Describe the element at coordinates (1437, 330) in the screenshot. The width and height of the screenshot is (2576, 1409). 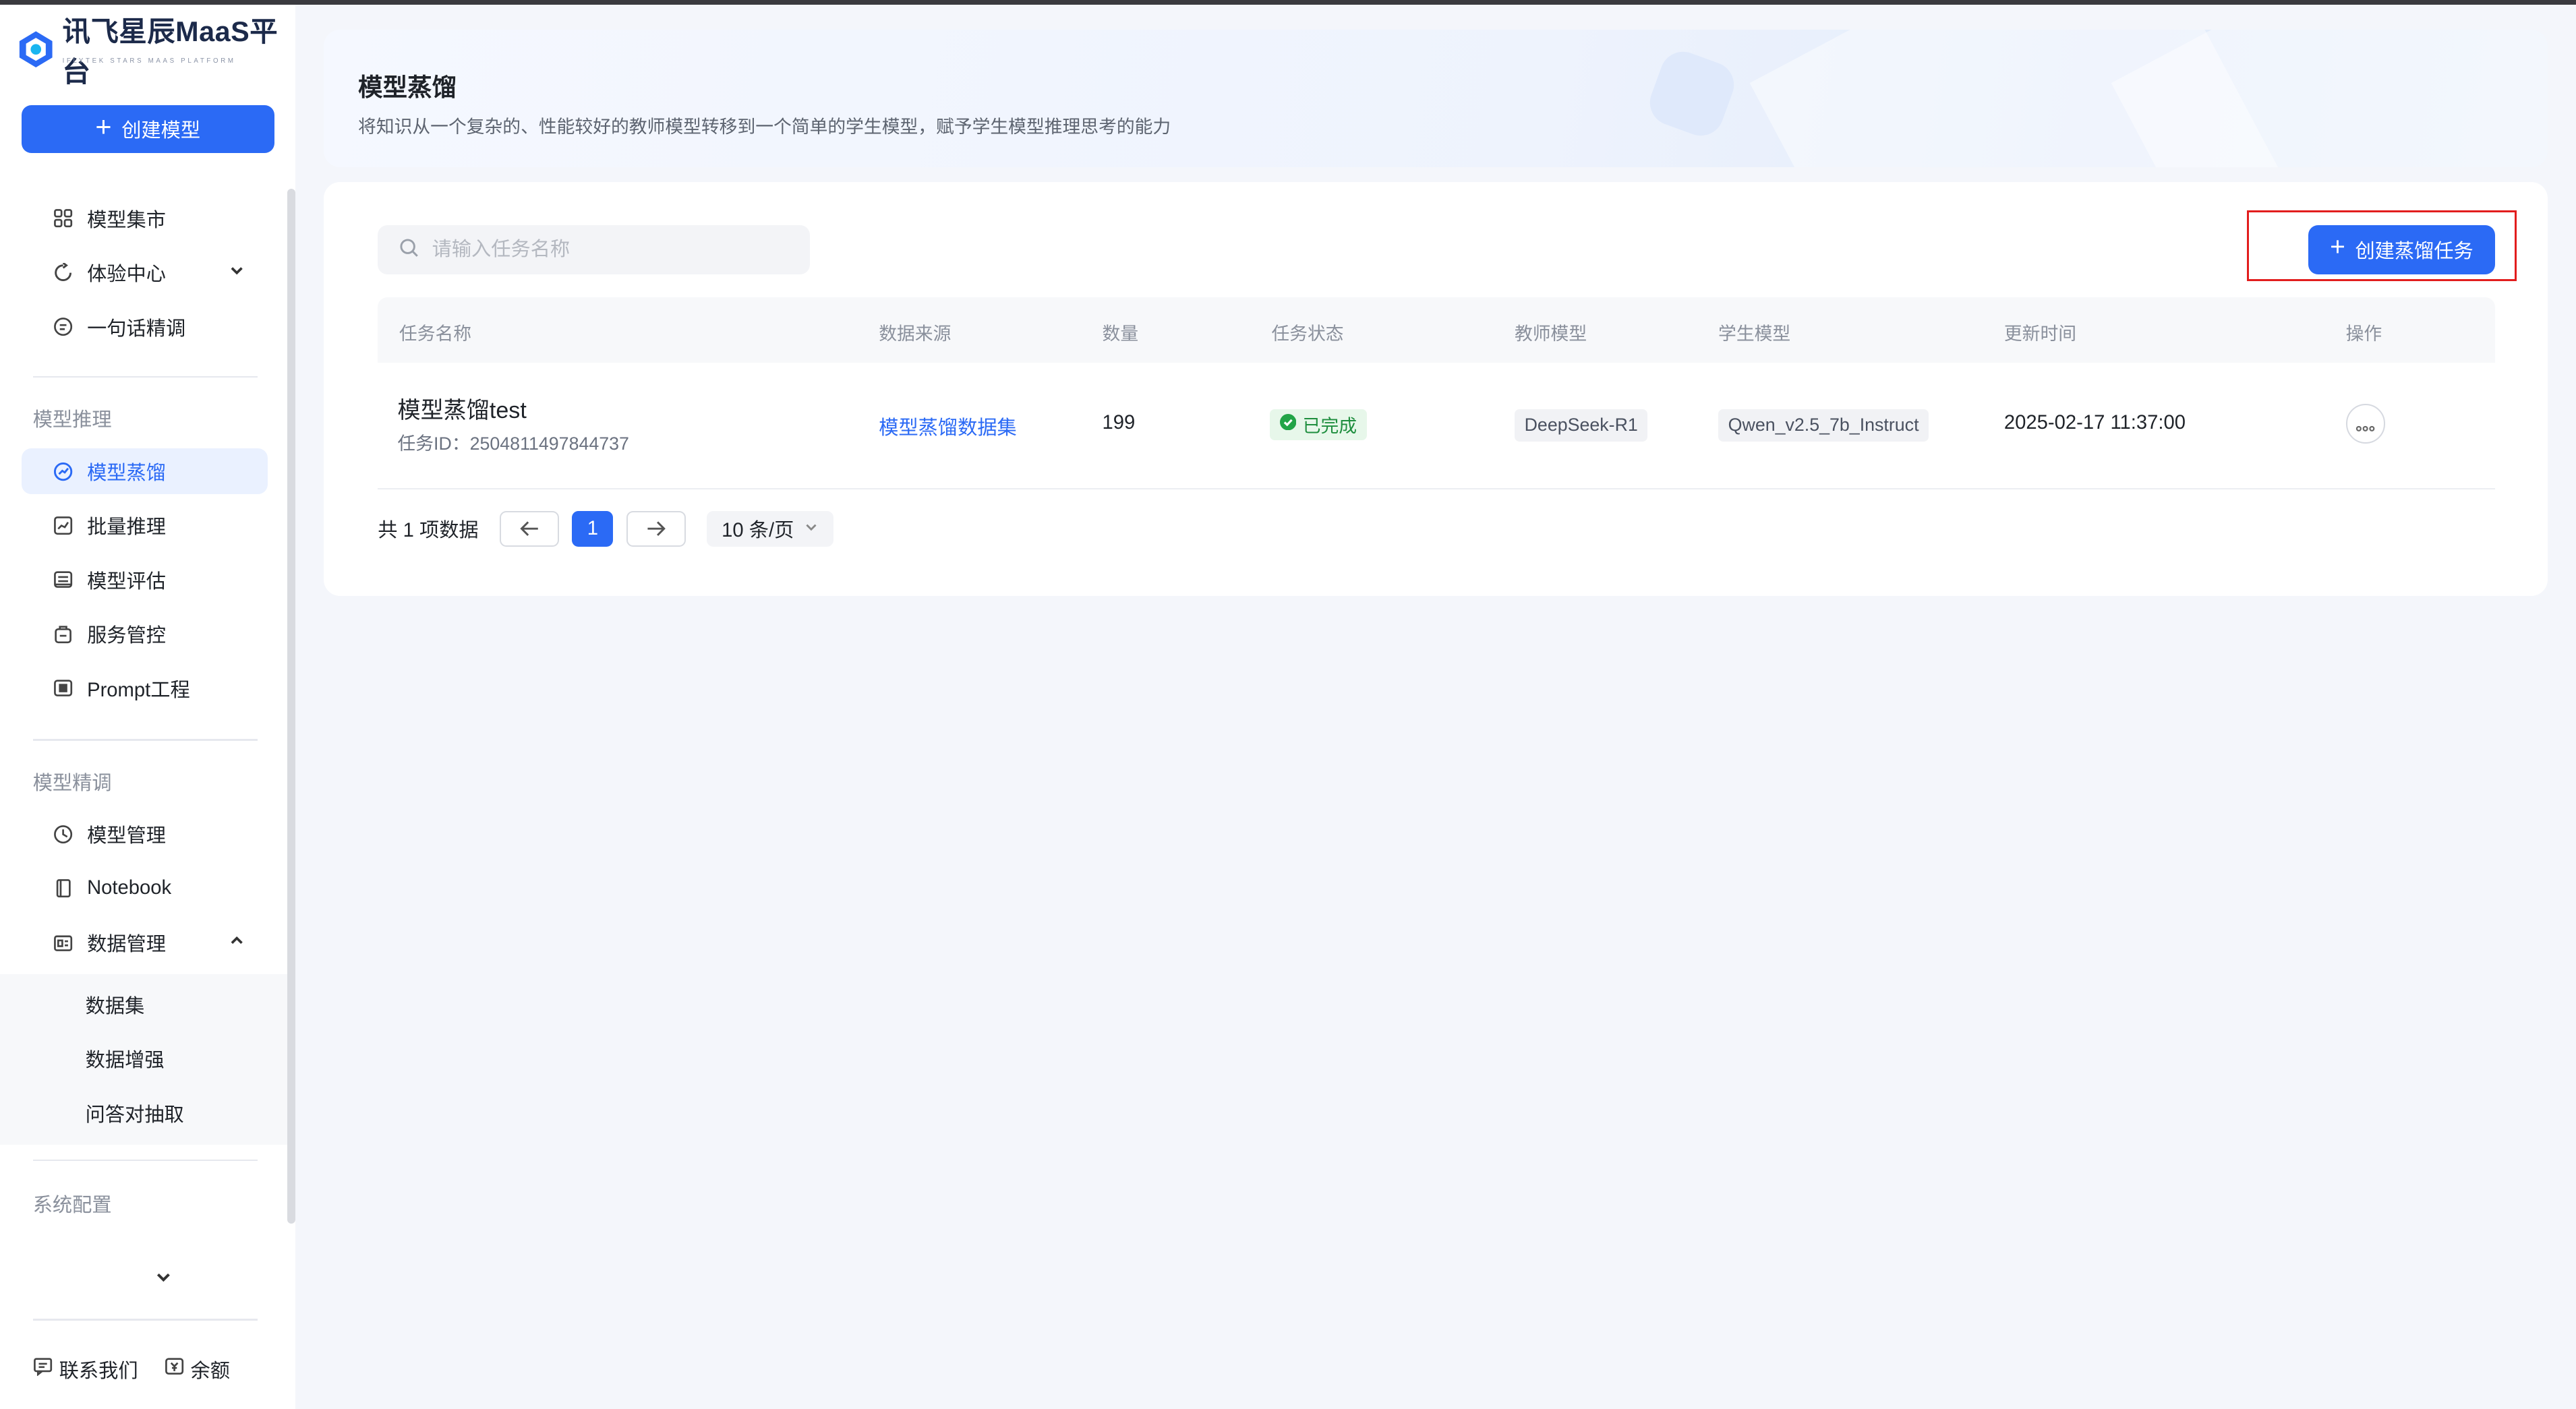
I see `table-header: 任务名称 数据来源 数量 任务状态 教师模型 学生模型 更新时间 操作` at that location.